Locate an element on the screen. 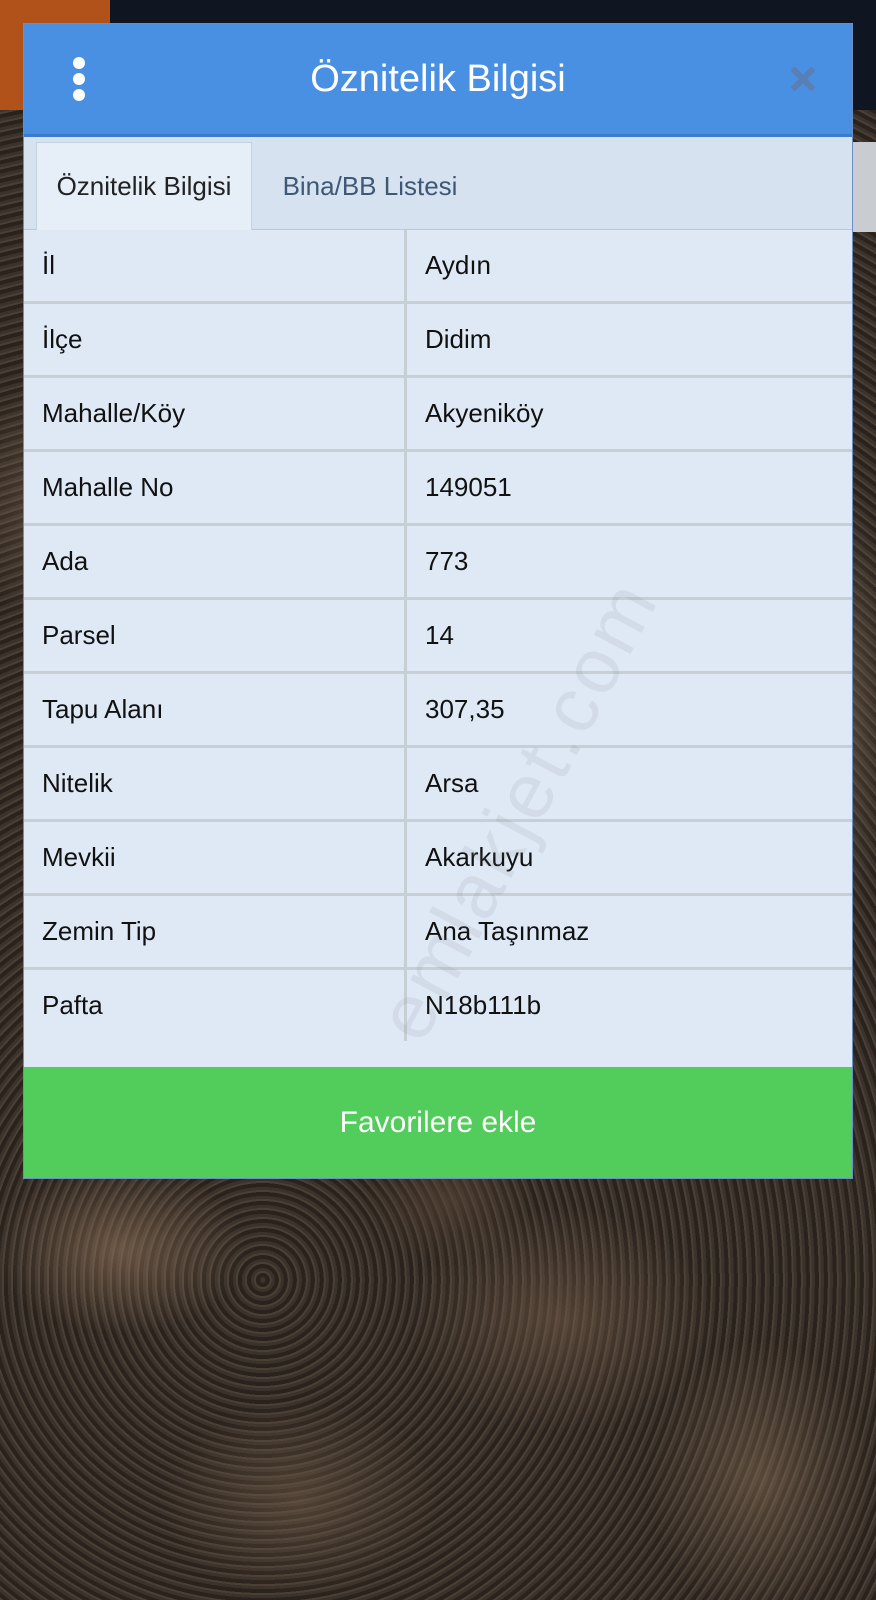 This screenshot has width=876, height=1600. table-row: Ada 773 is located at coordinates (438, 562).